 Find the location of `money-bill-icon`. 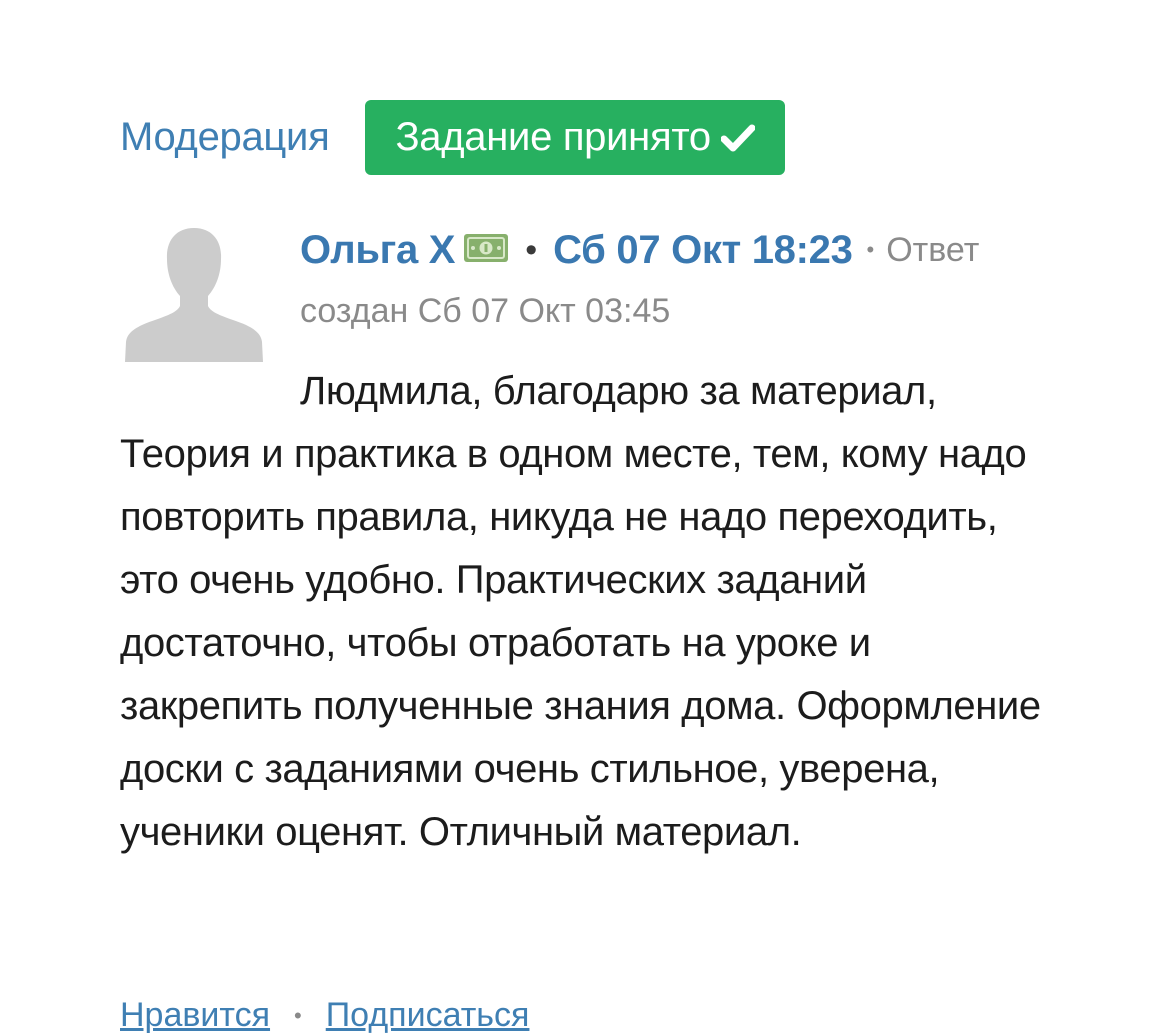

money-bill-icon is located at coordinates (486, 250).